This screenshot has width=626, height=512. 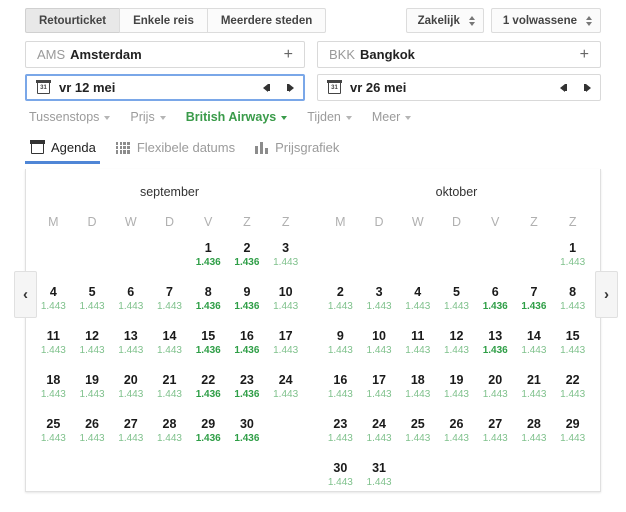 What do you see at coordinates (459, 87) in the screenshot?
I see `return-date-field: 31 vr 26 mei` at bounding box center [459, 87].